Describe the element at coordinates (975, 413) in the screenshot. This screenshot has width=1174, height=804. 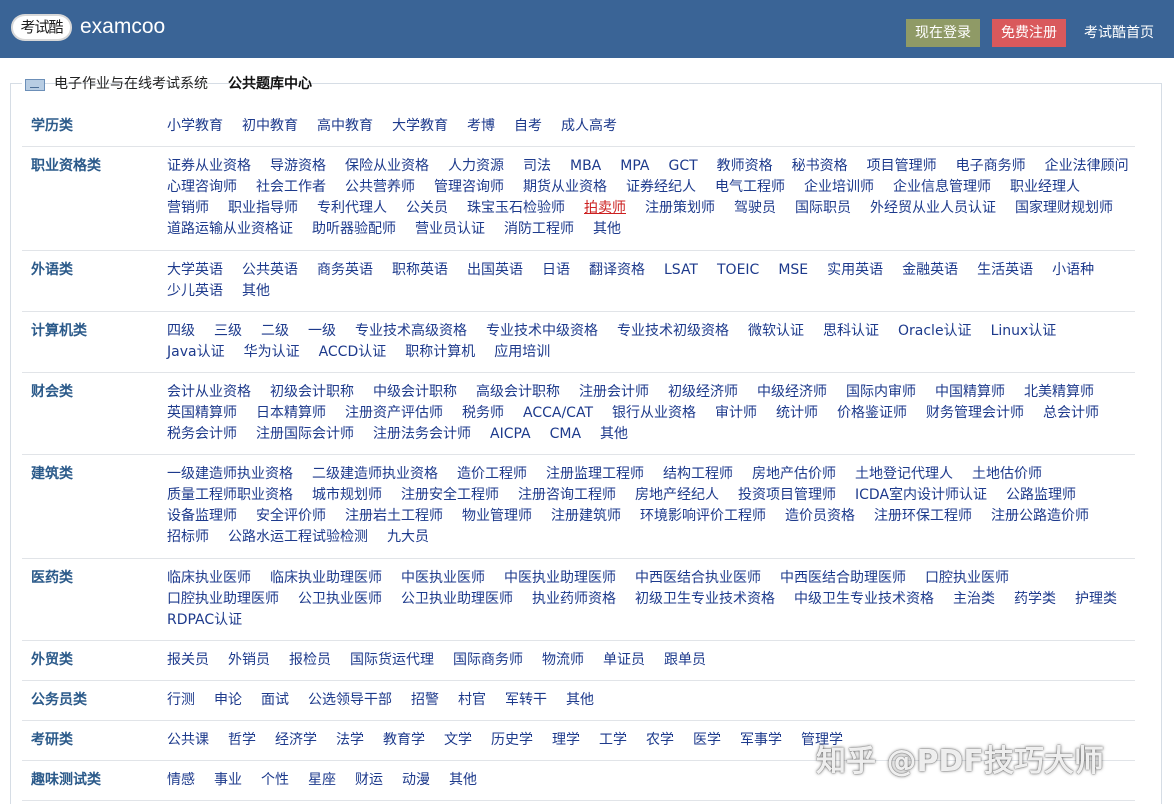
I see `exam-link: 财务管理会计师` at that location.